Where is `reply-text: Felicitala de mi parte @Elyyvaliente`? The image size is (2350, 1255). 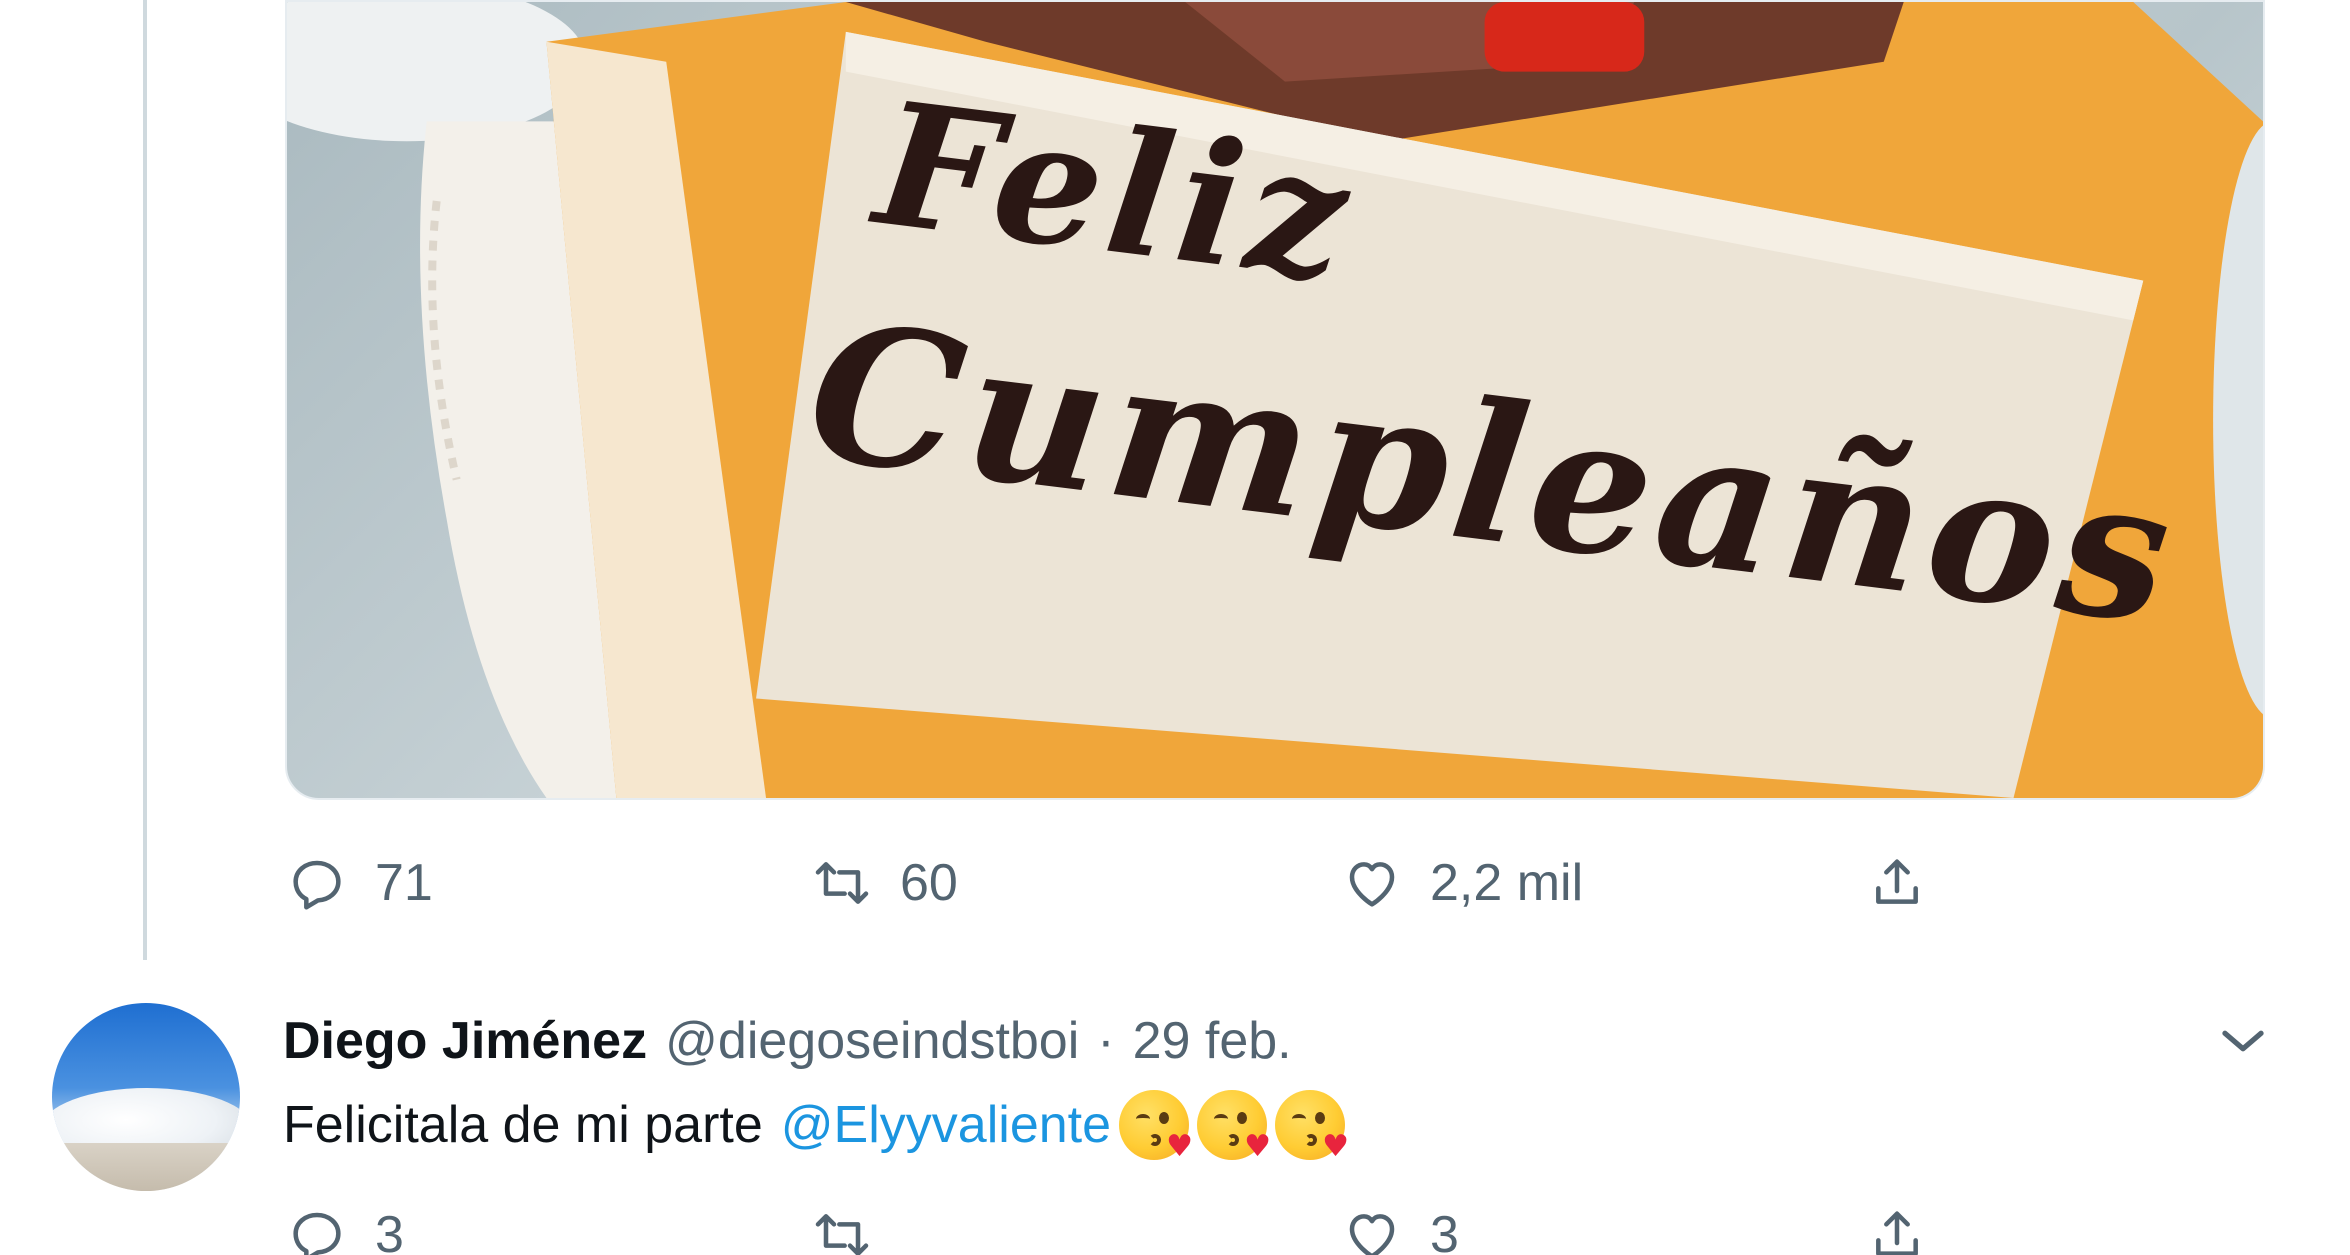 reply-text: Felicitala de mi parte @Elyyvaliente is located at coordinates (816, 1127).